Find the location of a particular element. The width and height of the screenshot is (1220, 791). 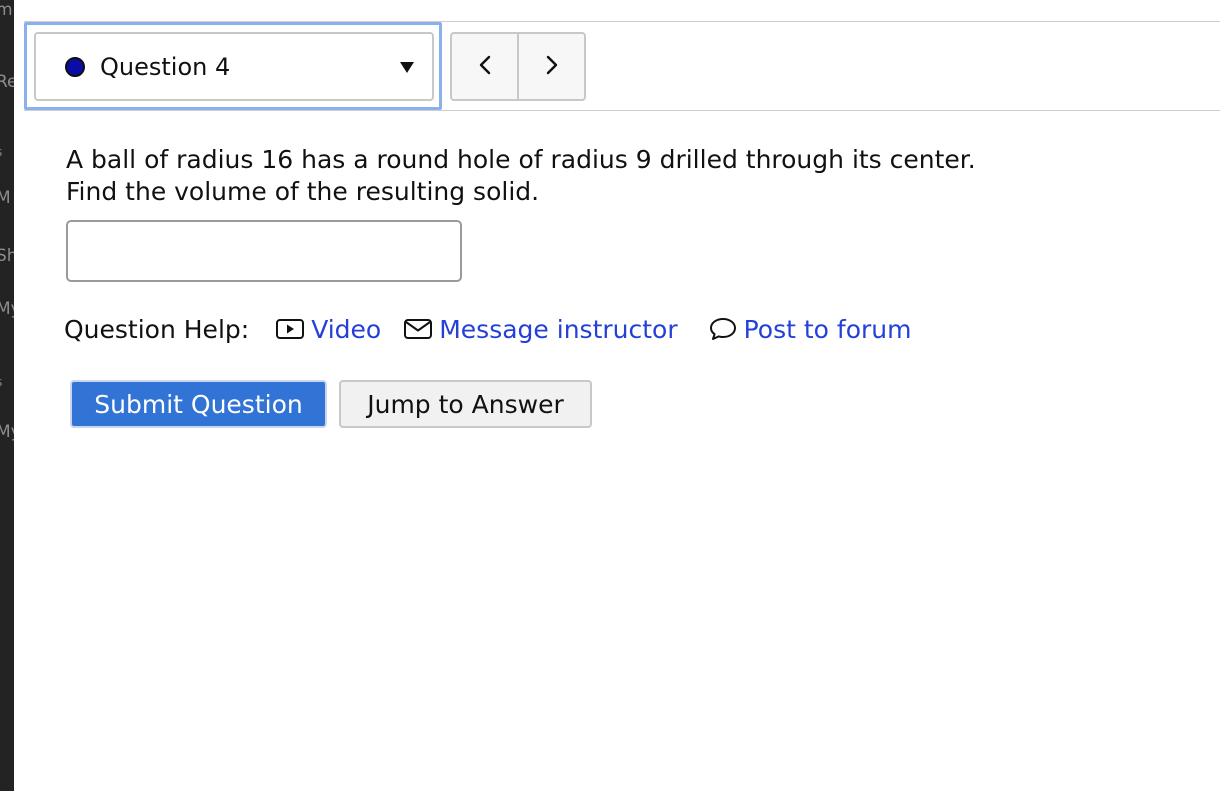

post-to-forum-link: Post to forum is located at coordinates (810, 329).